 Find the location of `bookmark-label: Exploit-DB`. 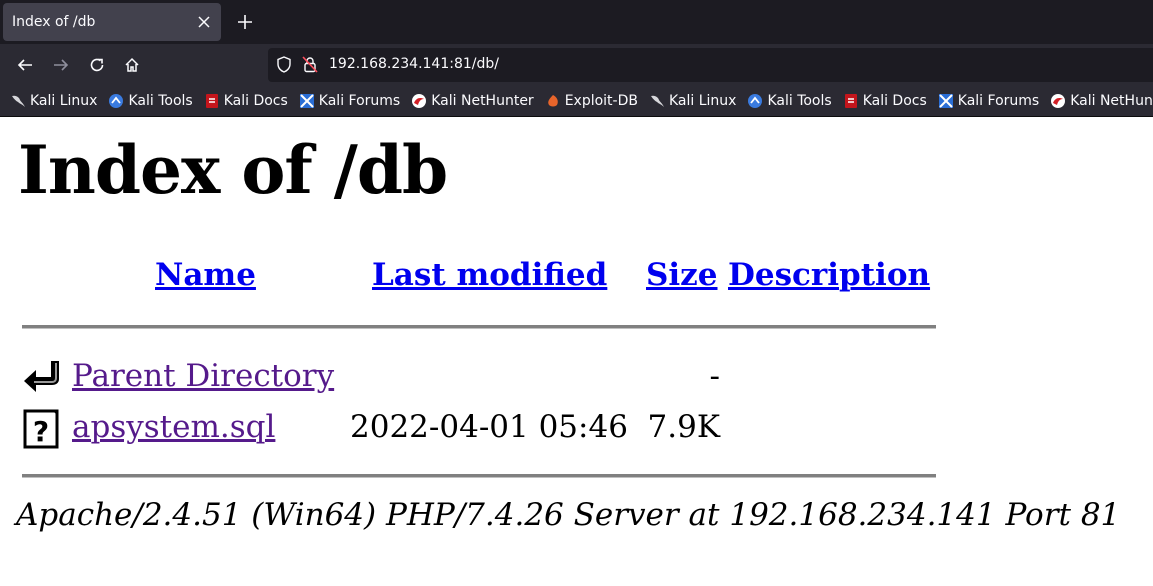

bookmark-label: Exploit-DB is located at coordinates (601, 101).